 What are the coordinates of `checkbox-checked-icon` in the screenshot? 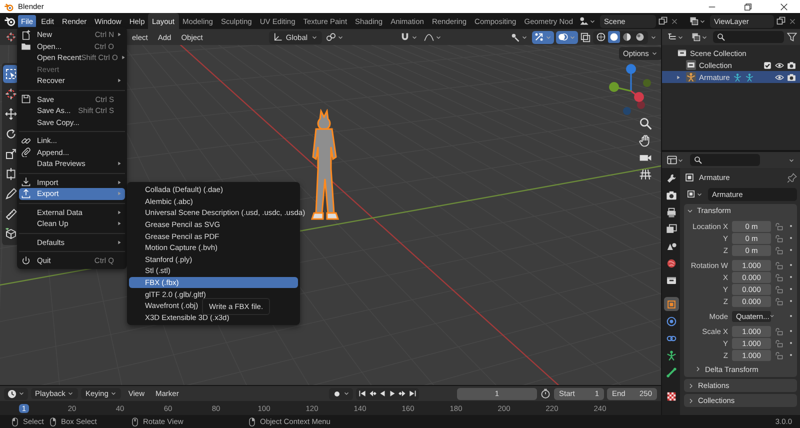 It's located at (767, 65).